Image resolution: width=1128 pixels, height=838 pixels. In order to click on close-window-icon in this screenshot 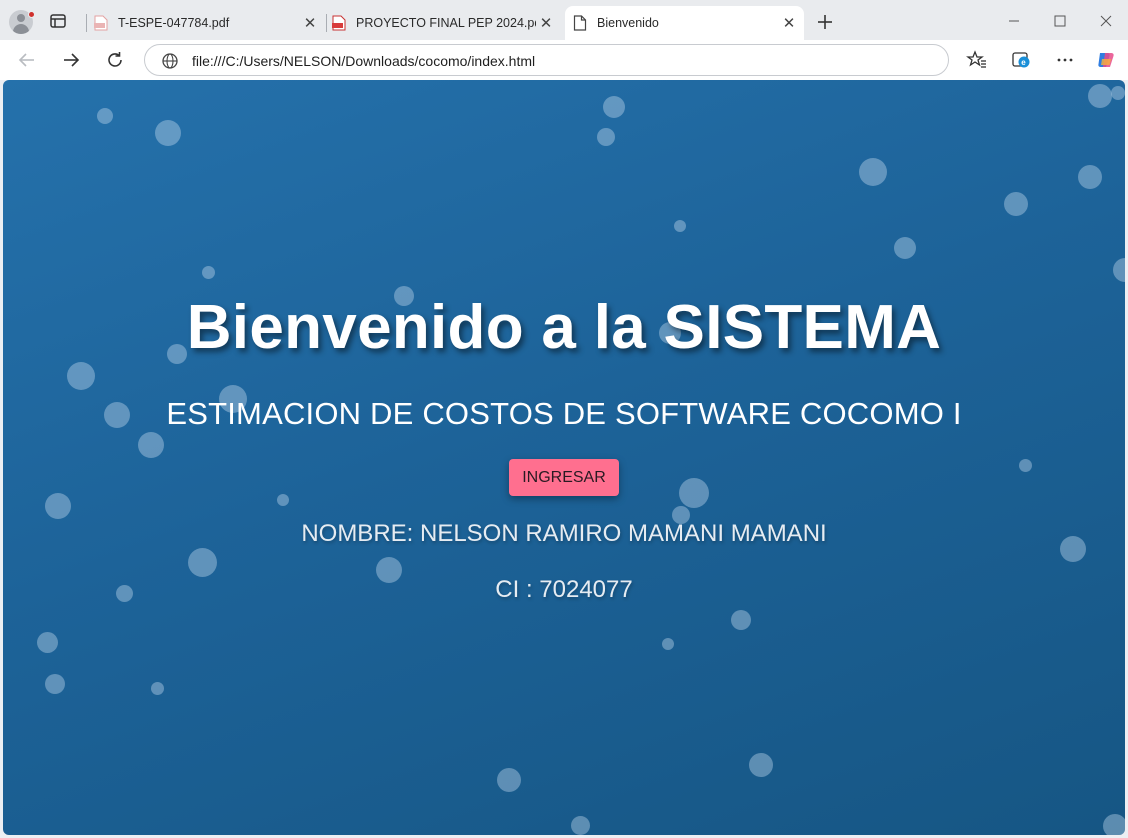, I will do `click(1106, 21)`.